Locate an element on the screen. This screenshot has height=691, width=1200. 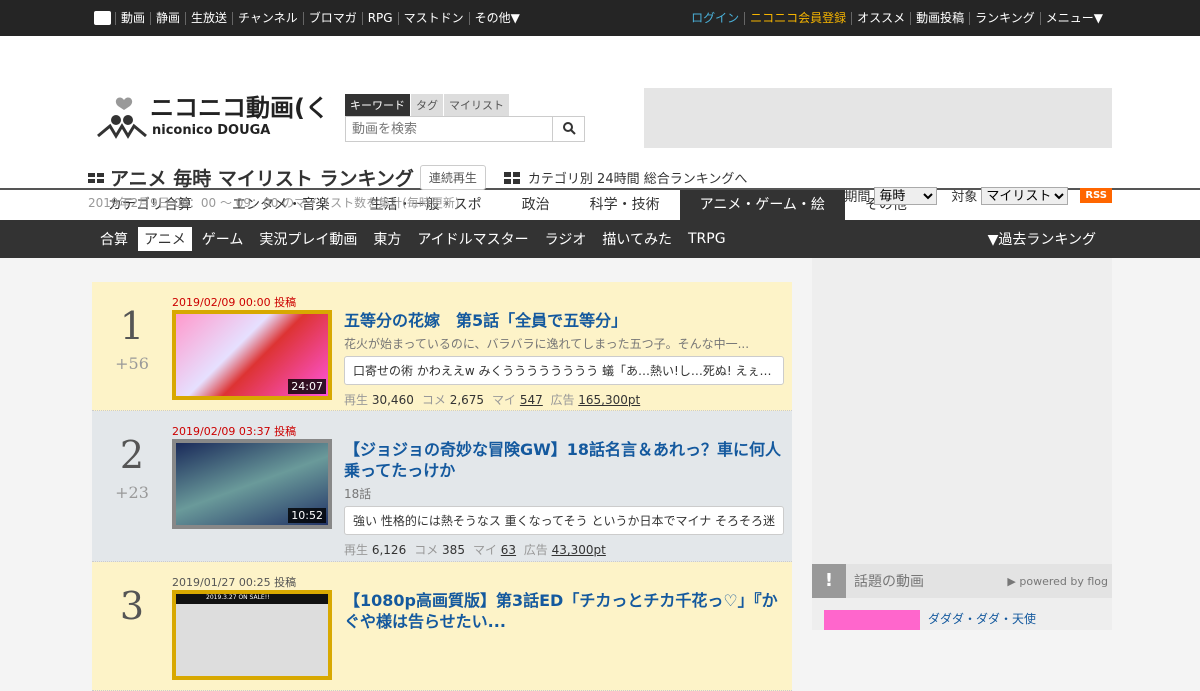
subnav-trpg: TRPG is located at coordinates (707, 239).